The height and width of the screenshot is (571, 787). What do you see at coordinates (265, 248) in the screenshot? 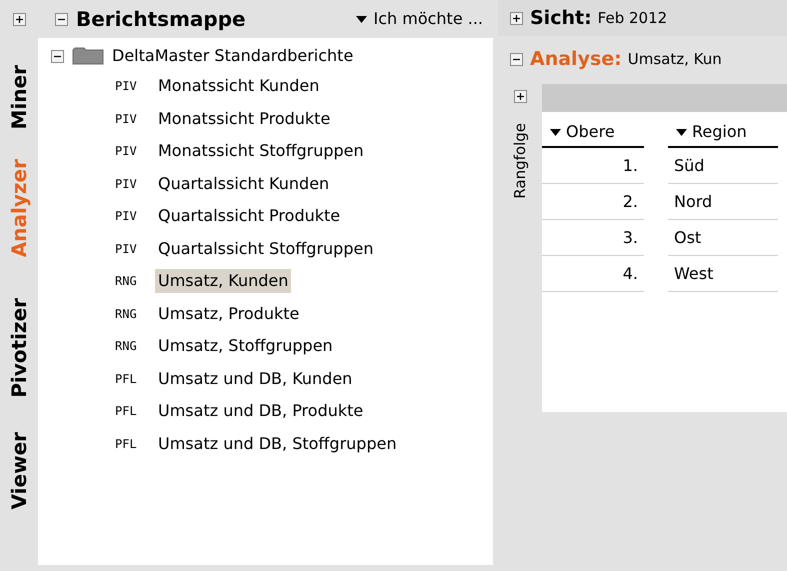
I see `report-item: Quartalssicht Stoffgruppen` at bounding box center [265, 248].